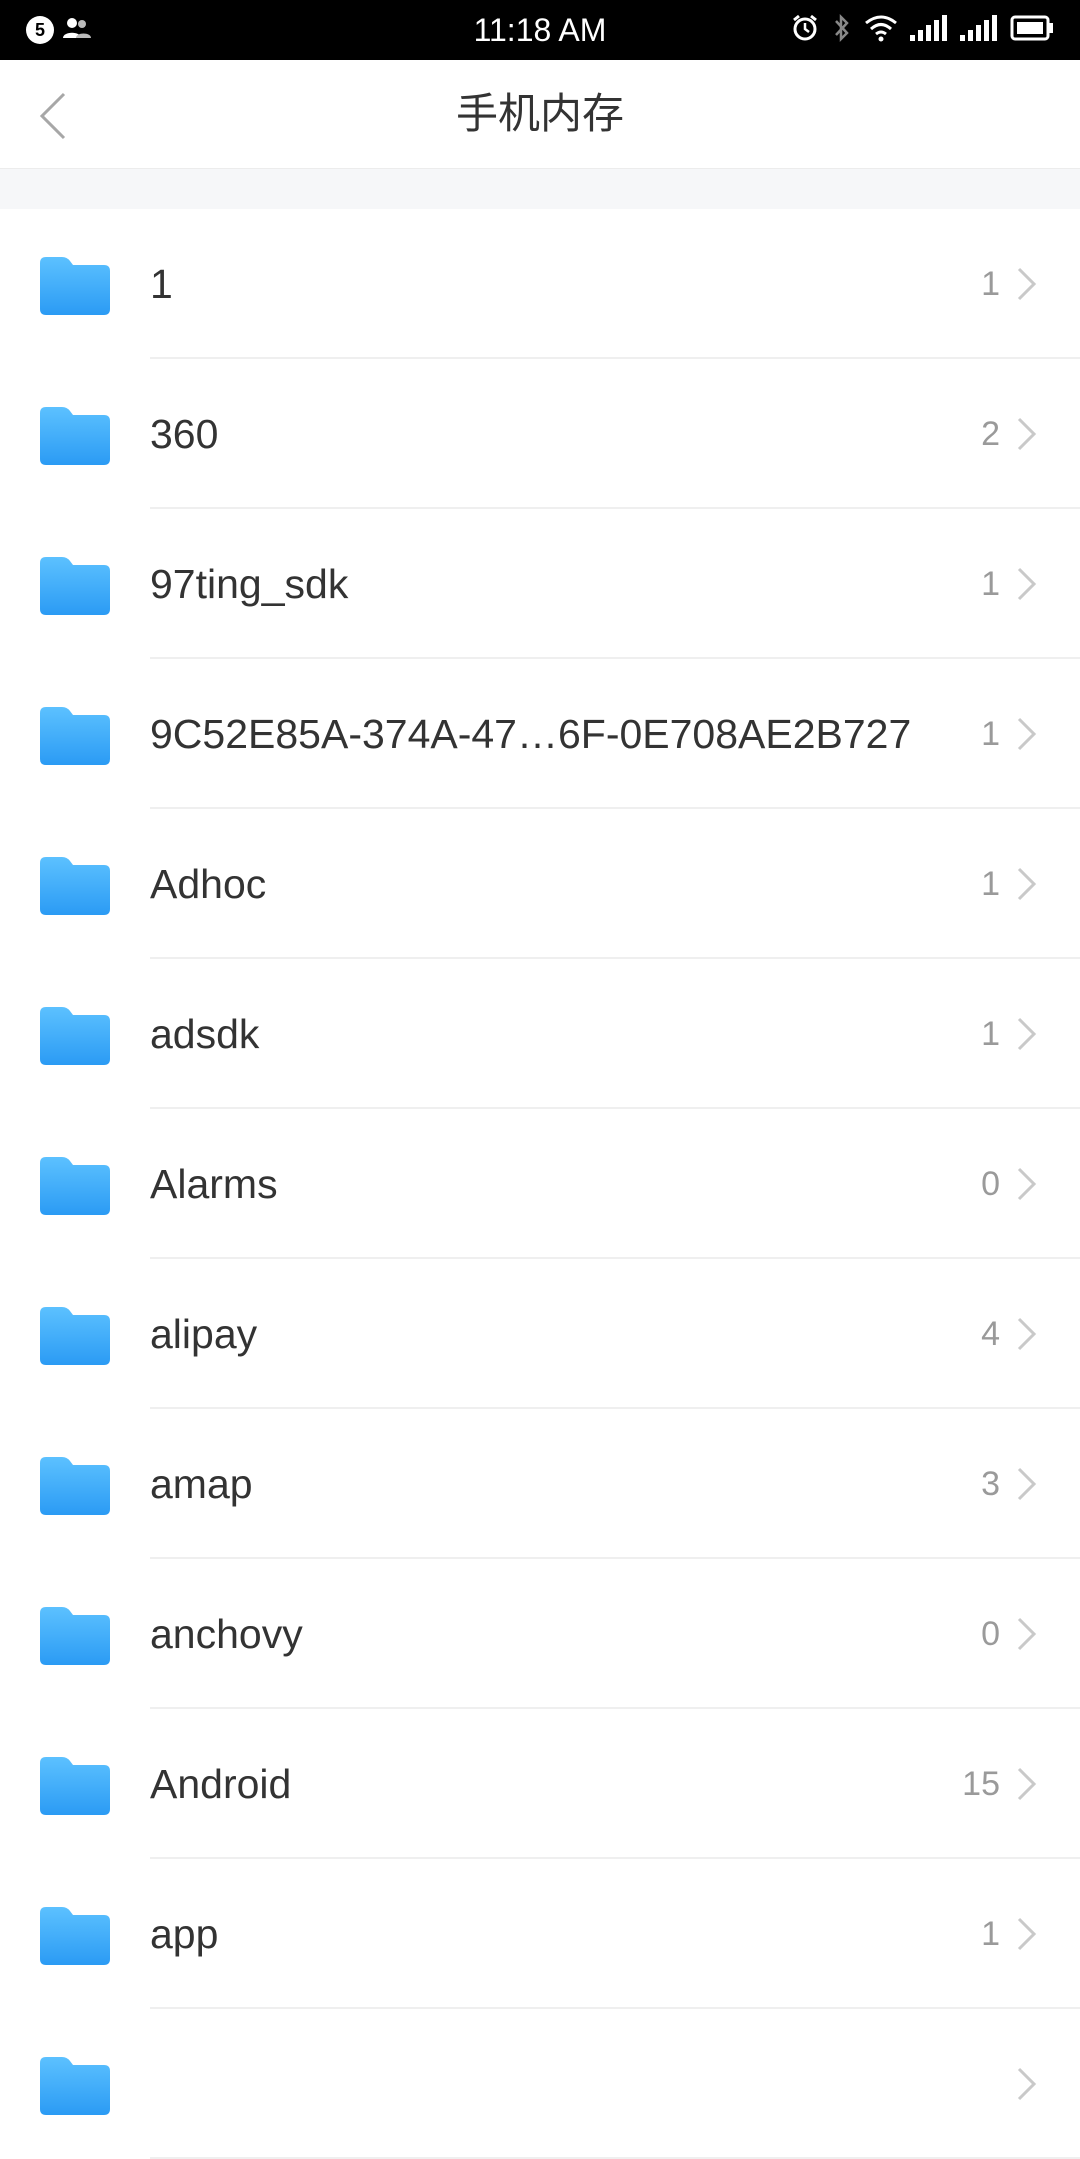 The image size is (1080, 2159). Describe the element at coordinates (540, 584) in the screenshot. I see `folder-row: 97ting_sdk 1` at that location.